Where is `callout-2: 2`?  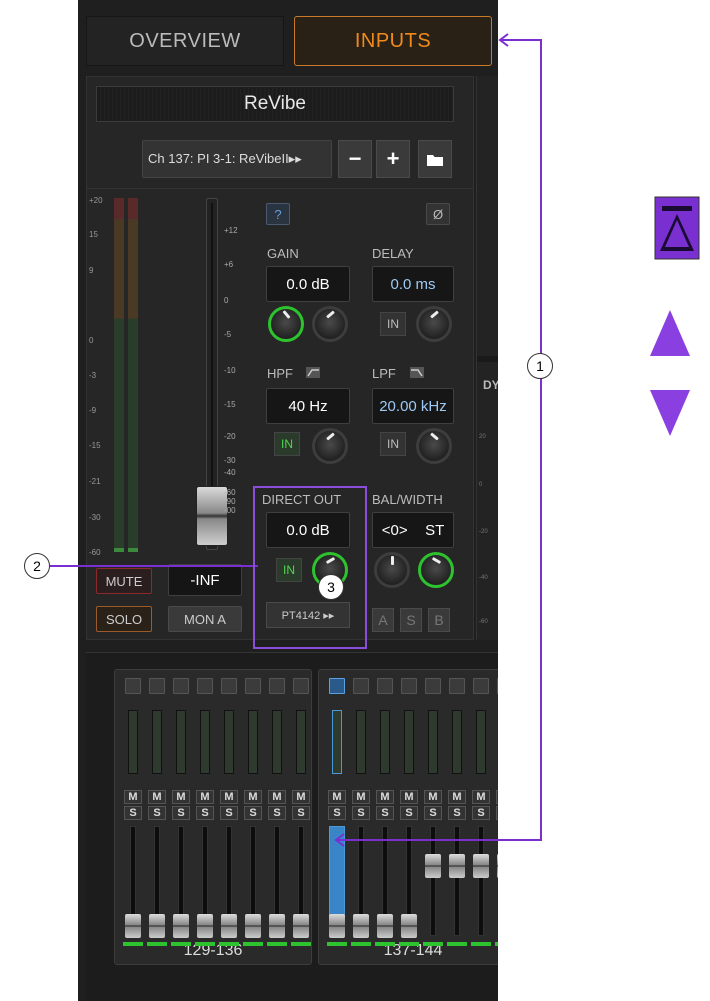 callout-2: 2 is located at coordinates (37, 566).